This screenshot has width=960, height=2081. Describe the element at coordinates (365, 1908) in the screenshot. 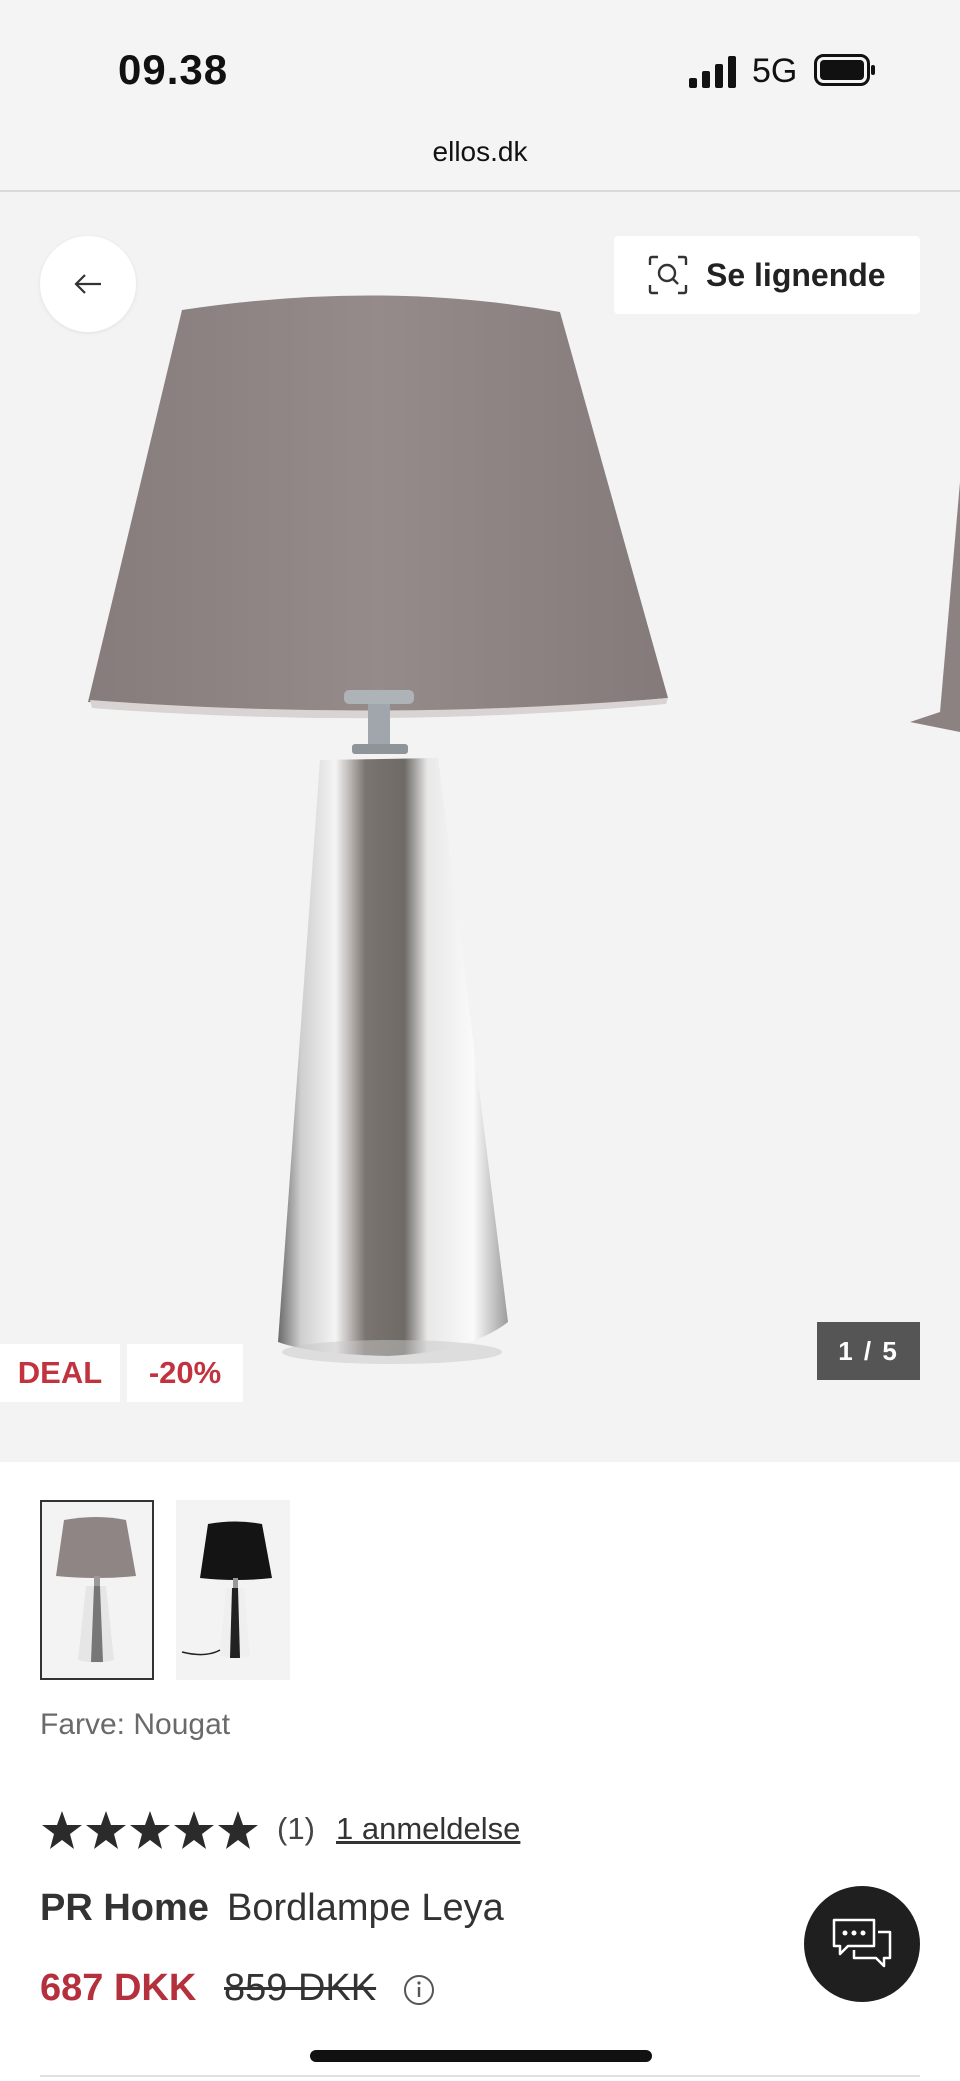

I see `product-name: Bordlampe Leya` at that location.